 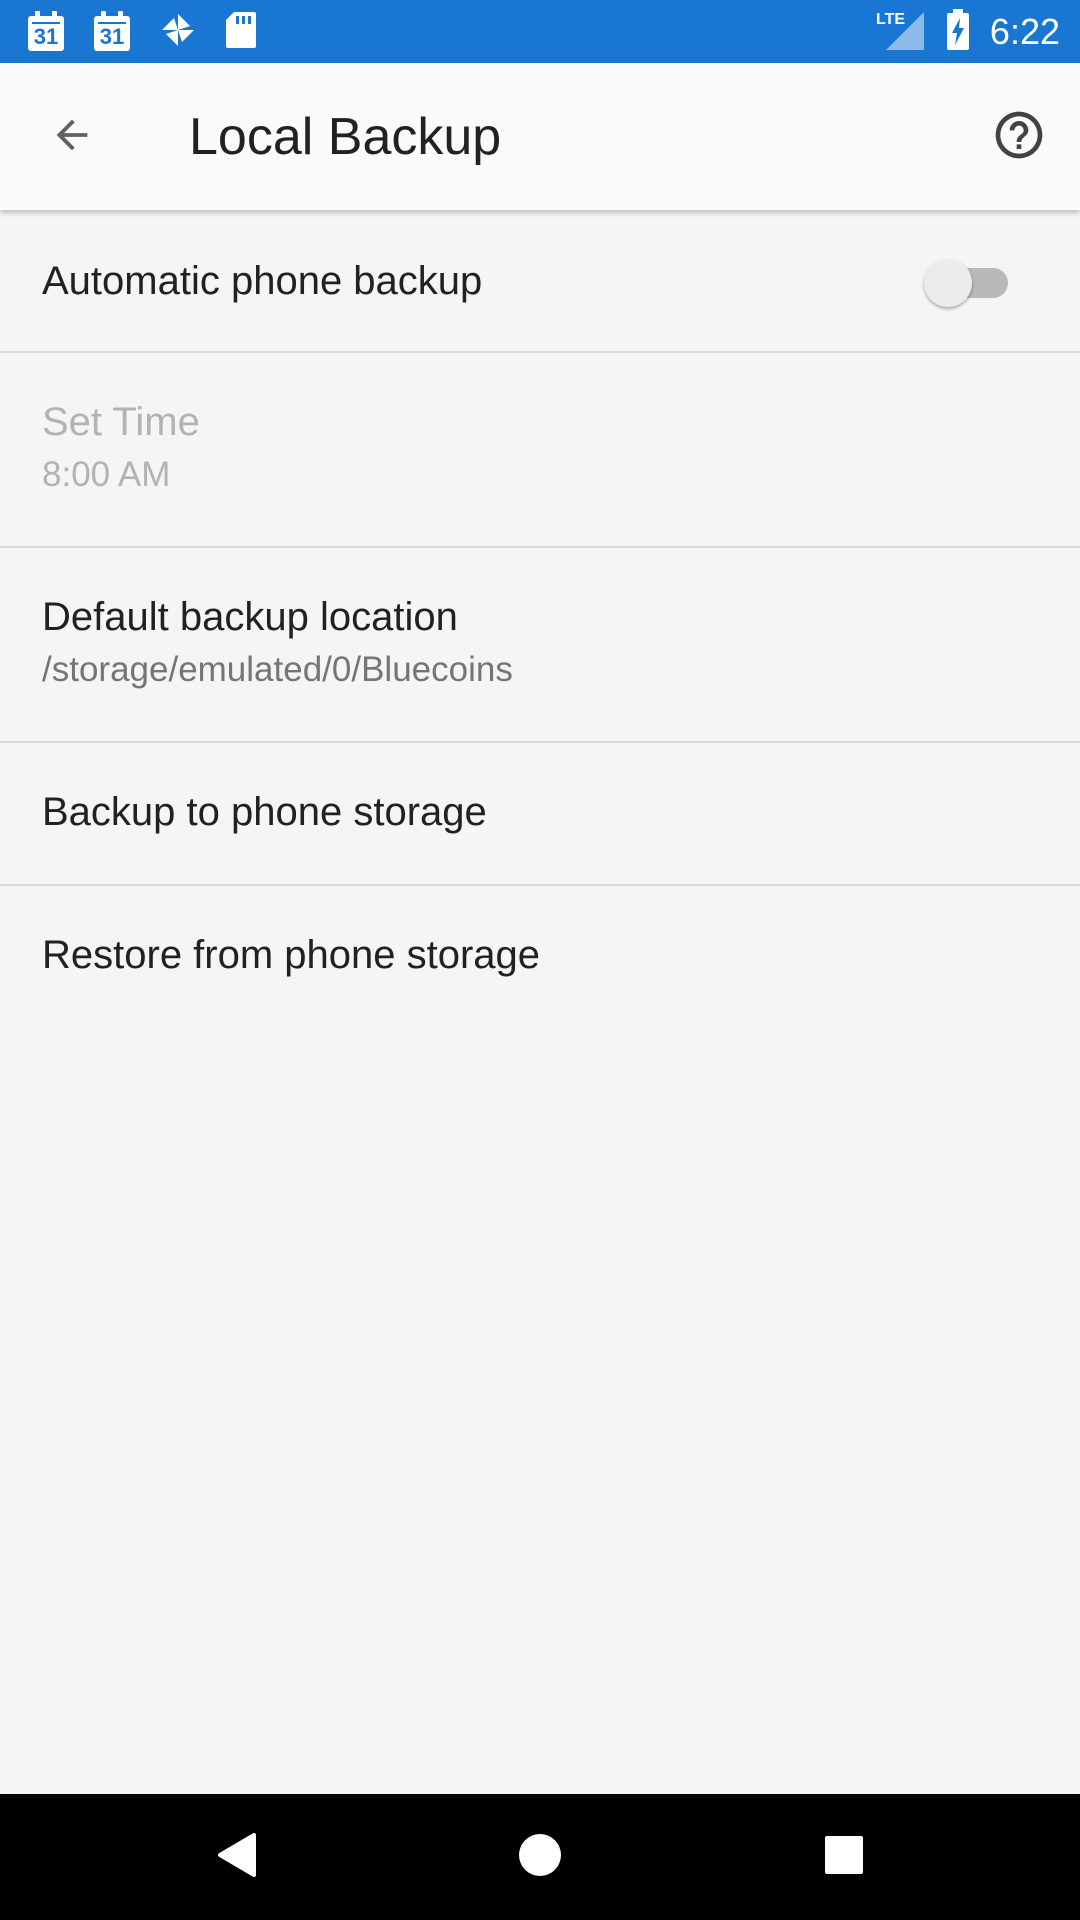 What do you see at coordinates (250, 617) in the screenshot?
I see `backup-location-title: Default backup location` at bounding box center [250, 617].